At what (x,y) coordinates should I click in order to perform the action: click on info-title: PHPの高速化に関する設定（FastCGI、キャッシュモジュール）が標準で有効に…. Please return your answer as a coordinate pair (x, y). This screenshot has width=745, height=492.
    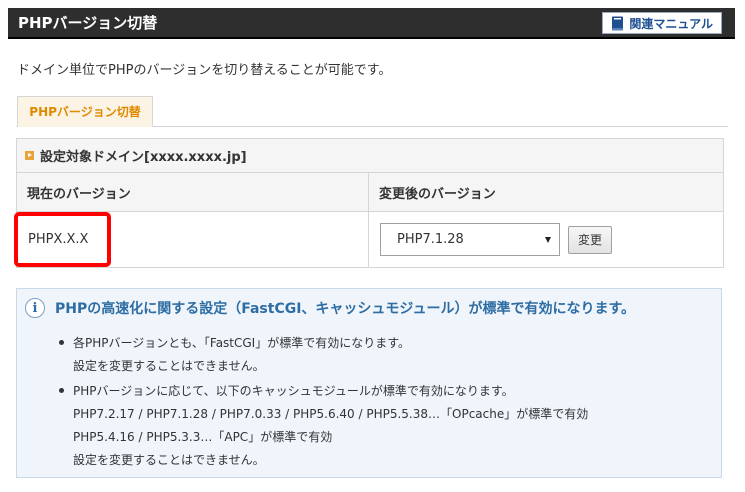
    Looking at the image, I should click on (345, 309).